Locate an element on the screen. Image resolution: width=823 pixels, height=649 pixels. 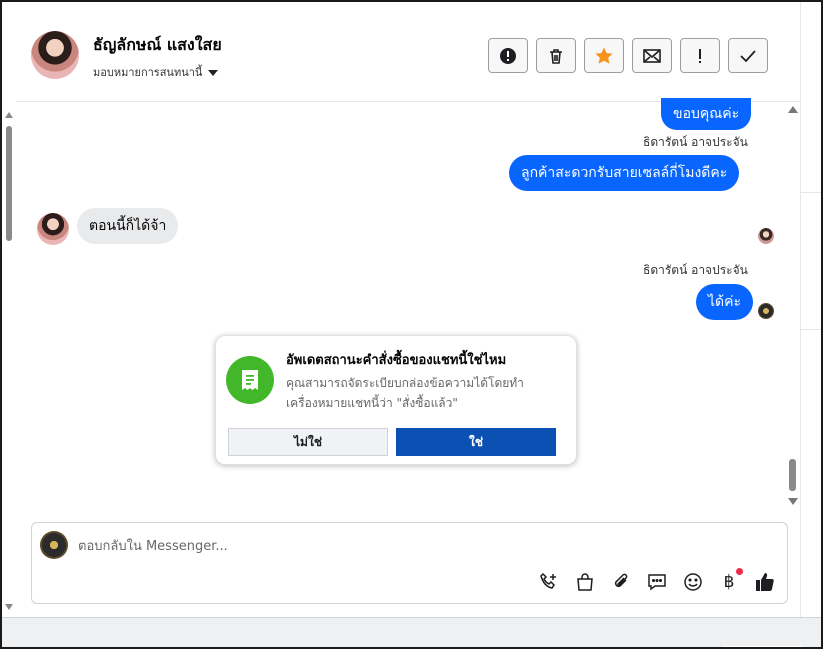
contact-avatar-small is located at coordinates (53, 229).